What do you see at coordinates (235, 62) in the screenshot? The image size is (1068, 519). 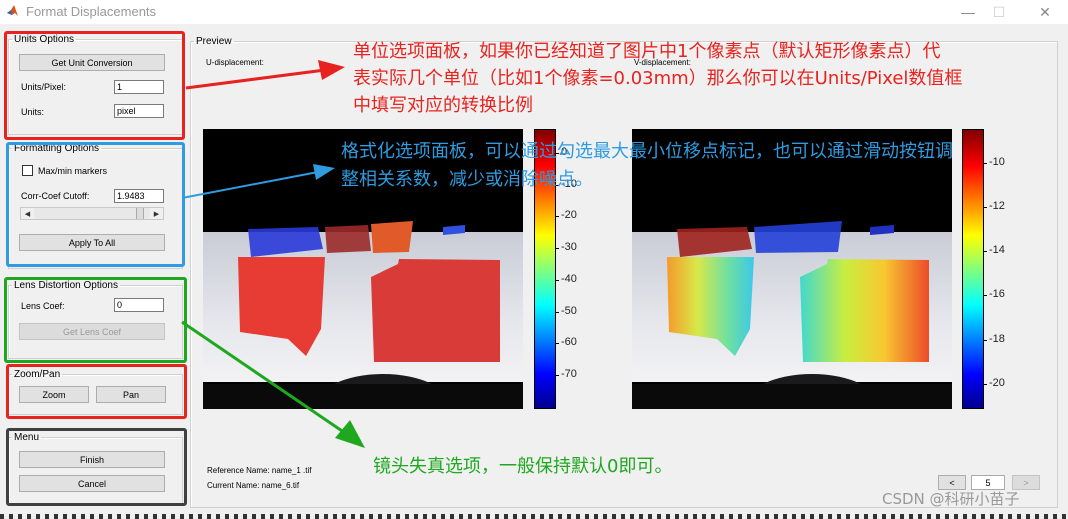 I see `u-displacement-label: U-displacement:` at bounding box center [235, 62].